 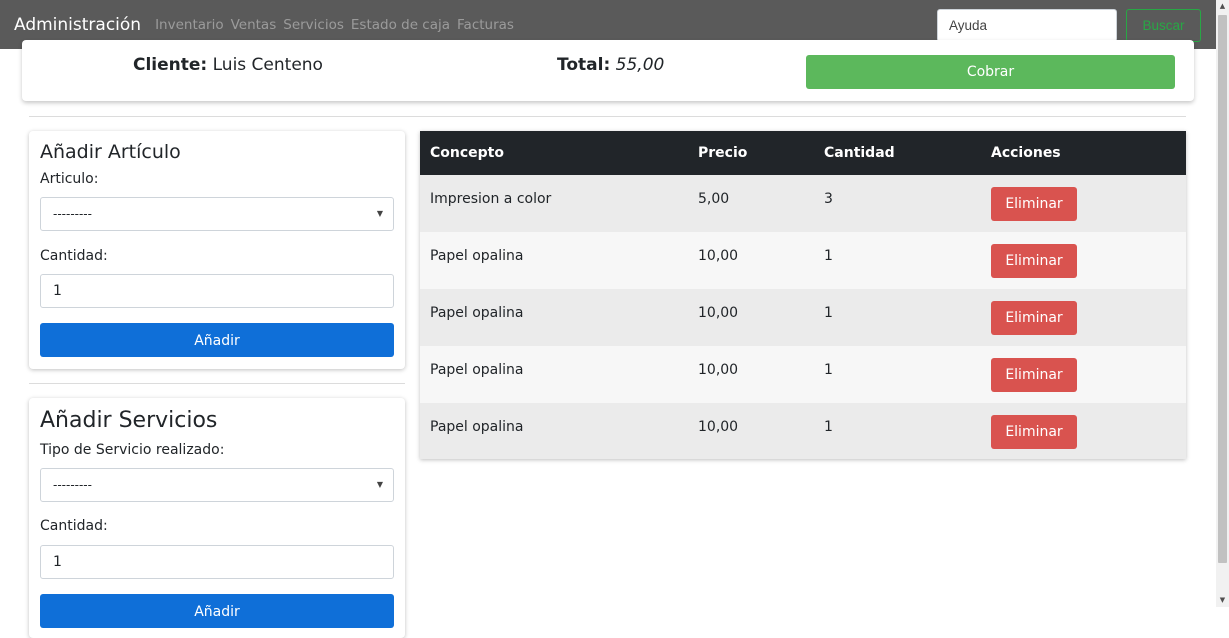 What do you see at coordinates (74, 256) in the screenshot?
I see `article-quantity-label: Cantidad:` at bounding box center [74, 256].